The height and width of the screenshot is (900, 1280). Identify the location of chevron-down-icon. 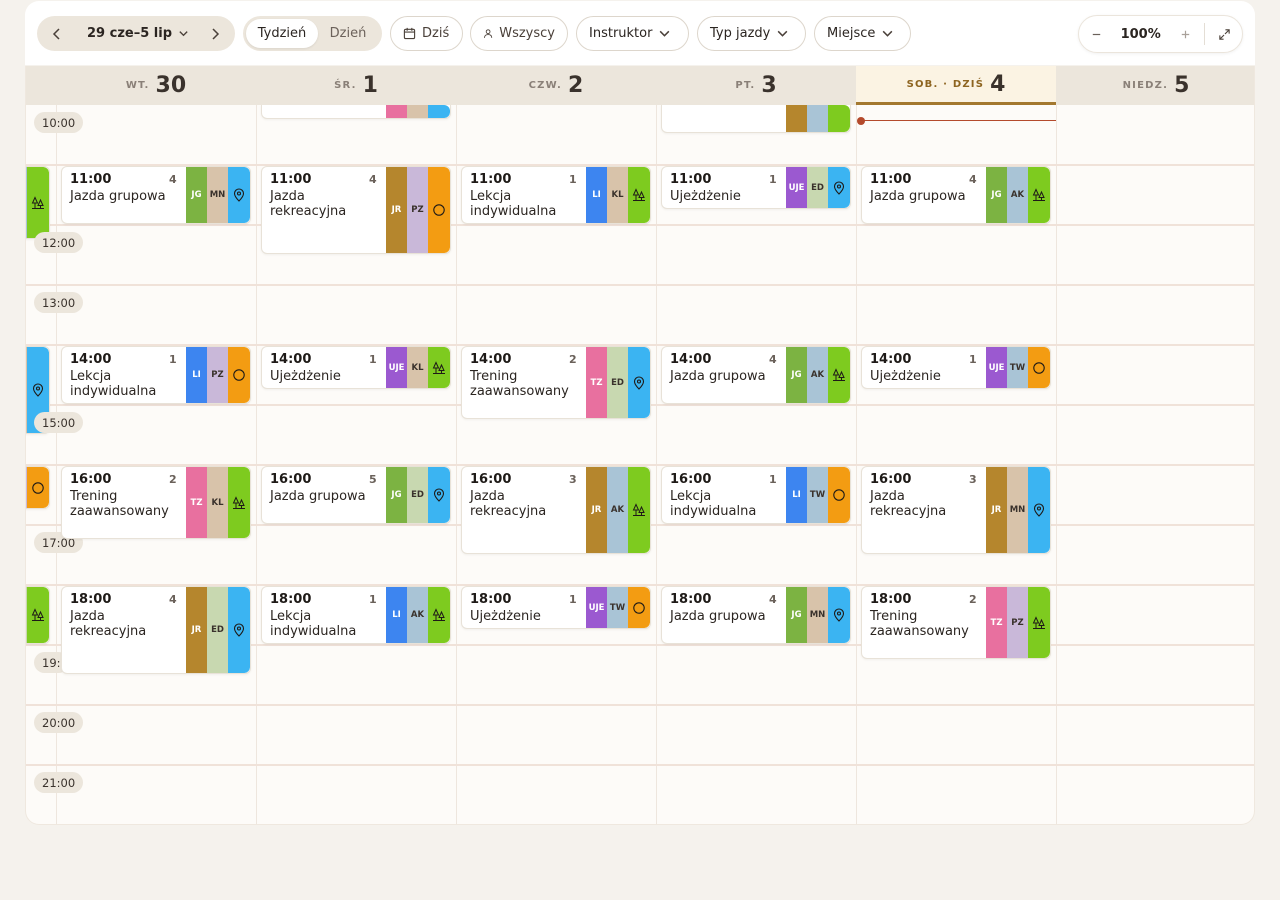
(665, 33).